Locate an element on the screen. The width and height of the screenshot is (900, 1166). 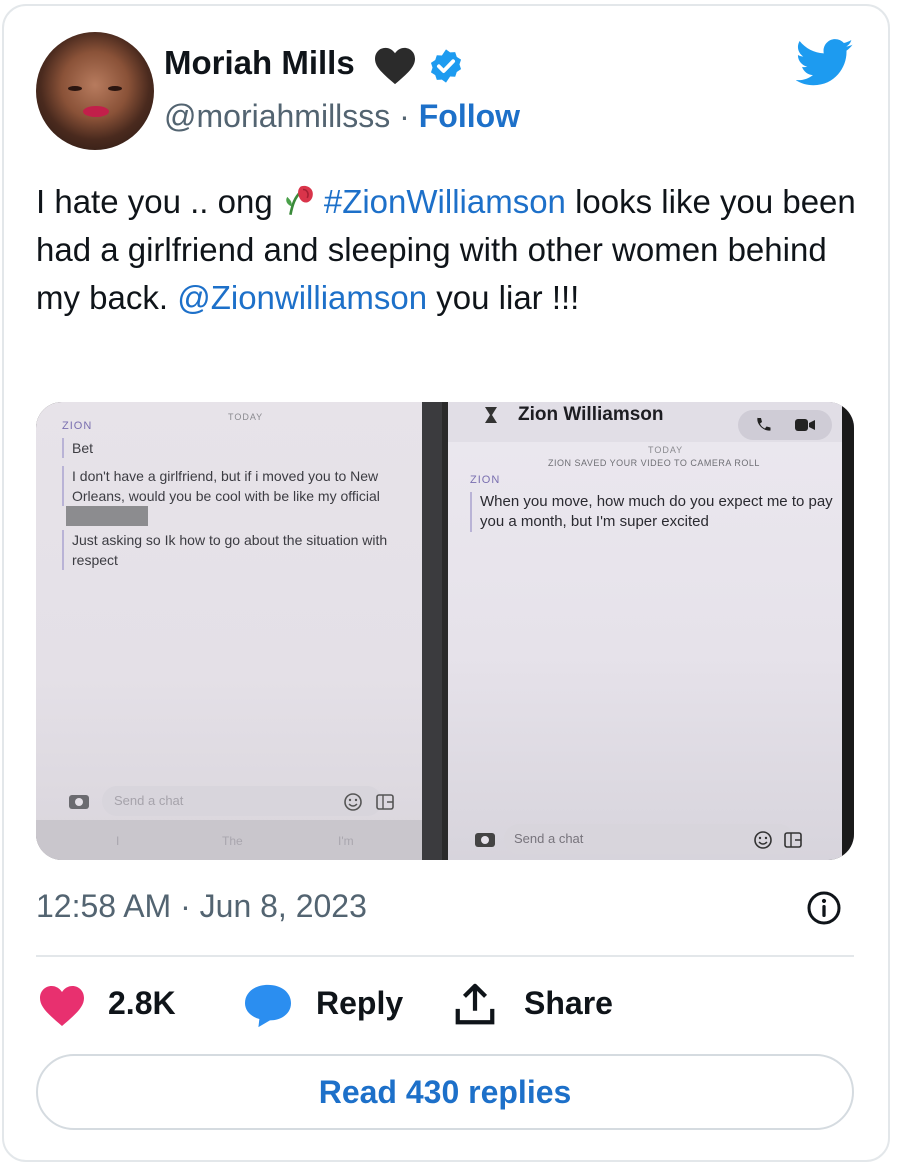
tweet-timestamp: 12:58 AM · Jun 8, 2023 is located at coordinates (201, 906).